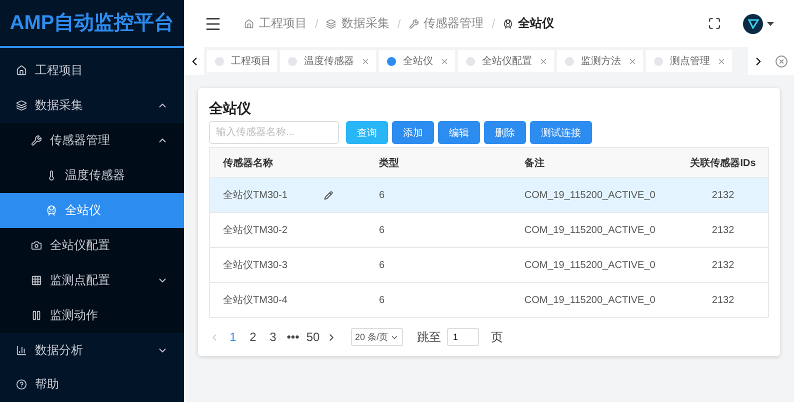 The height and width of the screenshot is (402, 794). Describe the element at coordinates (770, 24) in the screenshot. I see `caret-icon` at that location.